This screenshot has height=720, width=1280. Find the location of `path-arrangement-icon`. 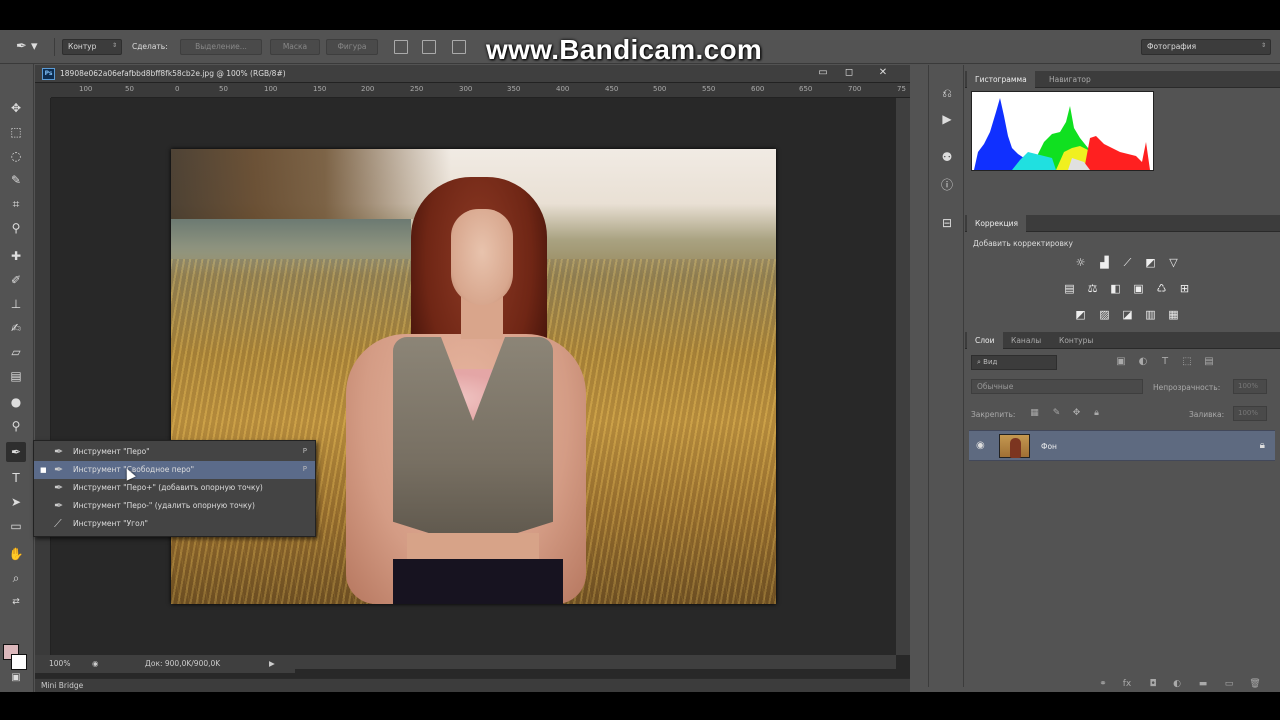

path-arrangement-icon is located at coordinates (459, 47).